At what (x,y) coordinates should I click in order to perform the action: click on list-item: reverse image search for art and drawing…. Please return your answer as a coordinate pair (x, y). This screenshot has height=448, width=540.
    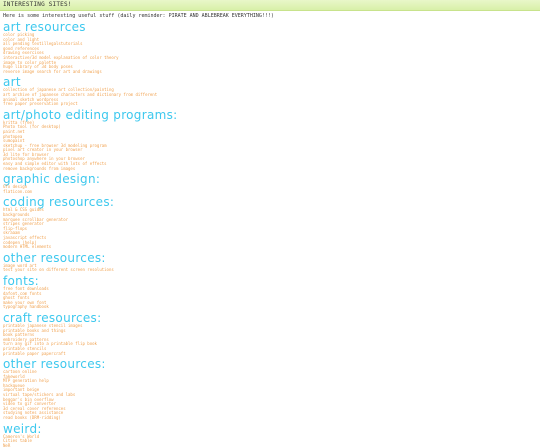
    Looking at the image, I should click on (270, 72).